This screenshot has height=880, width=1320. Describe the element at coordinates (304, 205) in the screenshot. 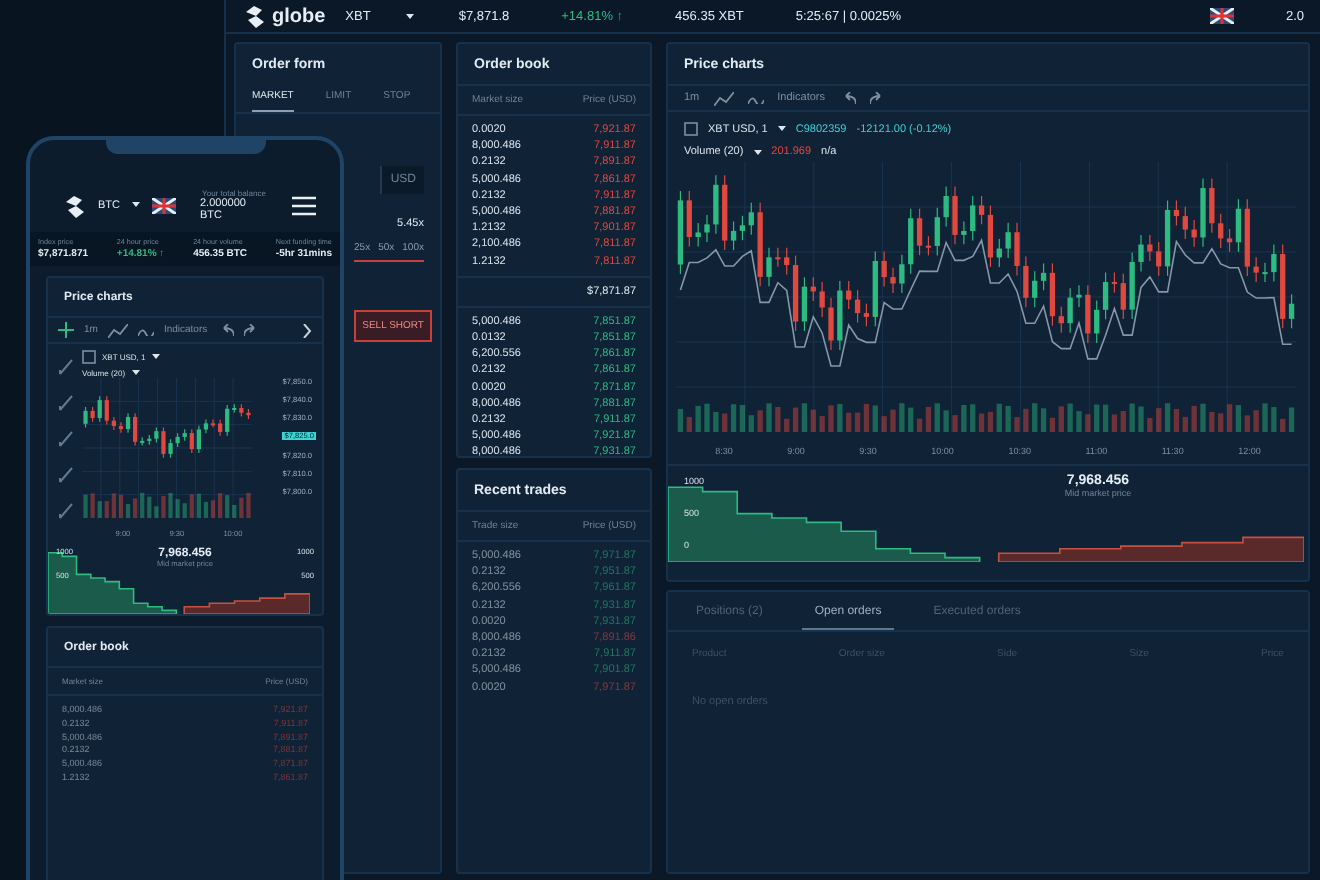

I see `menu-icon` at that location.